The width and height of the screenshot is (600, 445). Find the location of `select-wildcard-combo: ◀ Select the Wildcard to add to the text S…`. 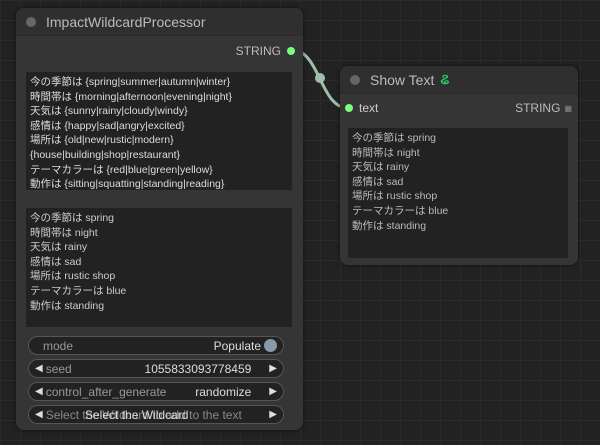

select-wildcard-combo: ◀ Select the Wildcard to add to the text S… is located at coordinates (156, 414).